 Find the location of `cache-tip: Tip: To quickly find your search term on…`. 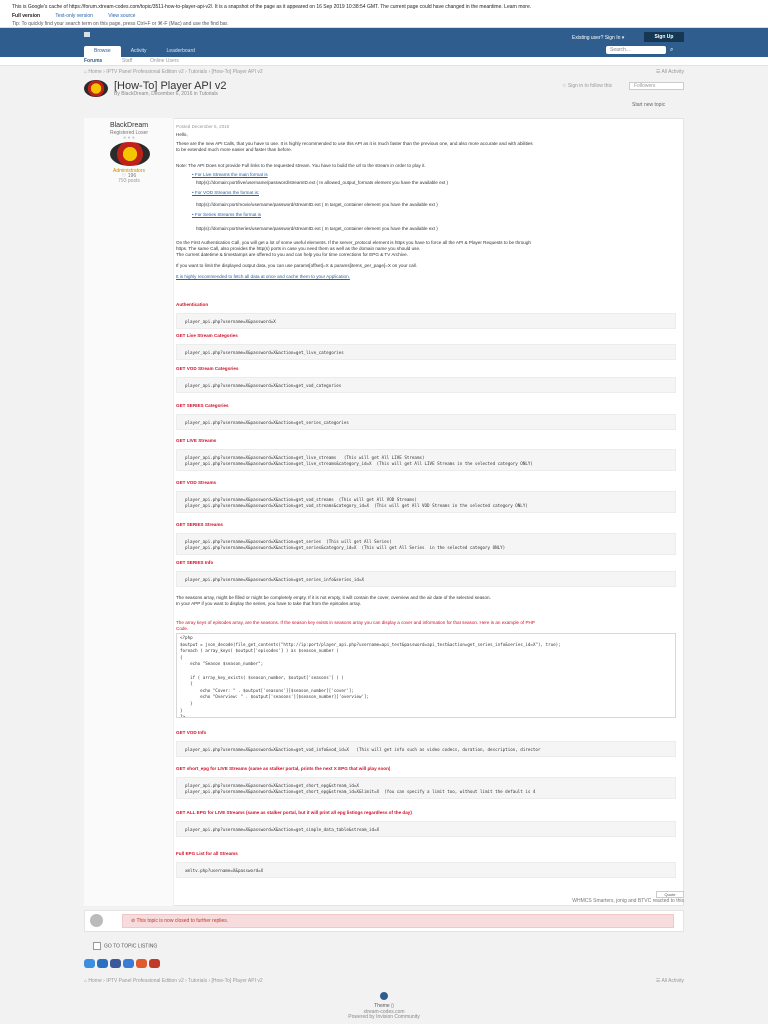

cache-tip: Tip: To quickly find your search term on… is located at coordinates (120, 24).